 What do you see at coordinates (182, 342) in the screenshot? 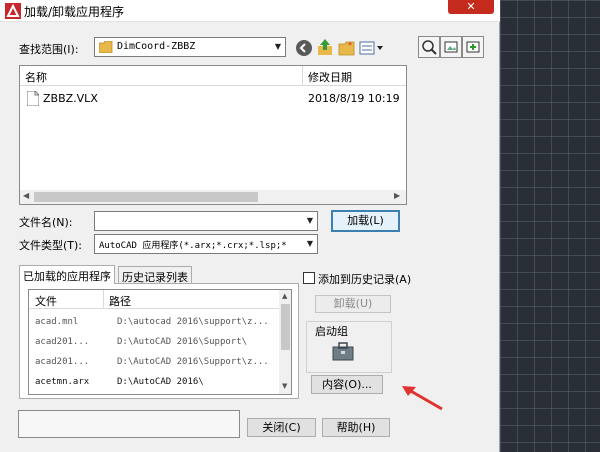
I see `loaded-file-path: D:\AutoCAD 2016\Support\` at bounding box center [182, 342].